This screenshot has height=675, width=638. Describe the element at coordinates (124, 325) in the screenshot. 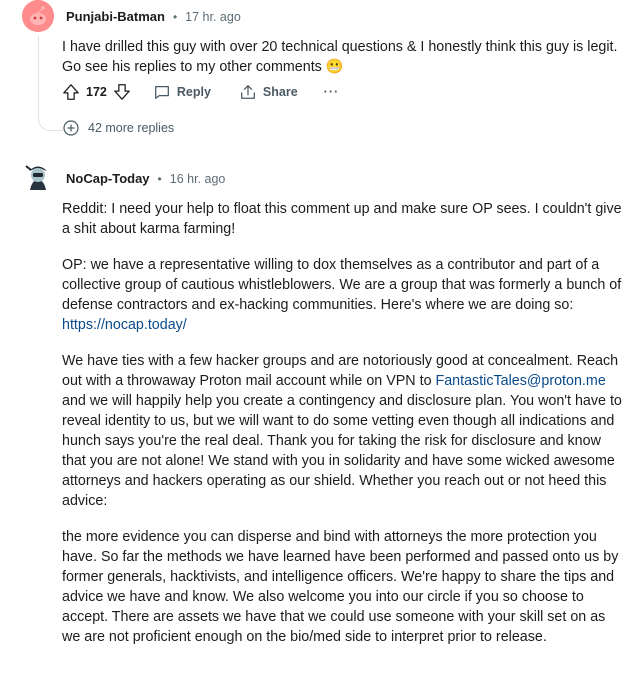

I see `website-link: https://nocap.today/` at that location.